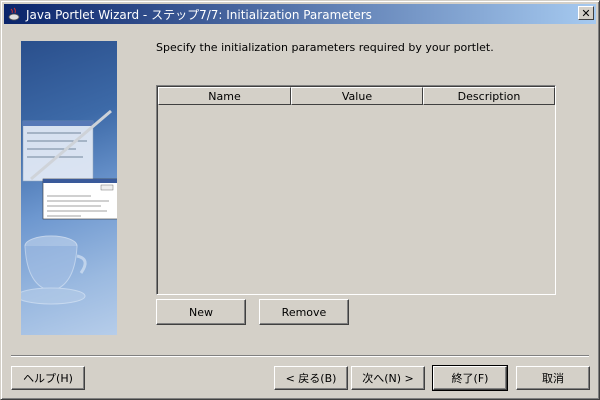  I want to click on cancel-button: 取消, so click(553, 378).